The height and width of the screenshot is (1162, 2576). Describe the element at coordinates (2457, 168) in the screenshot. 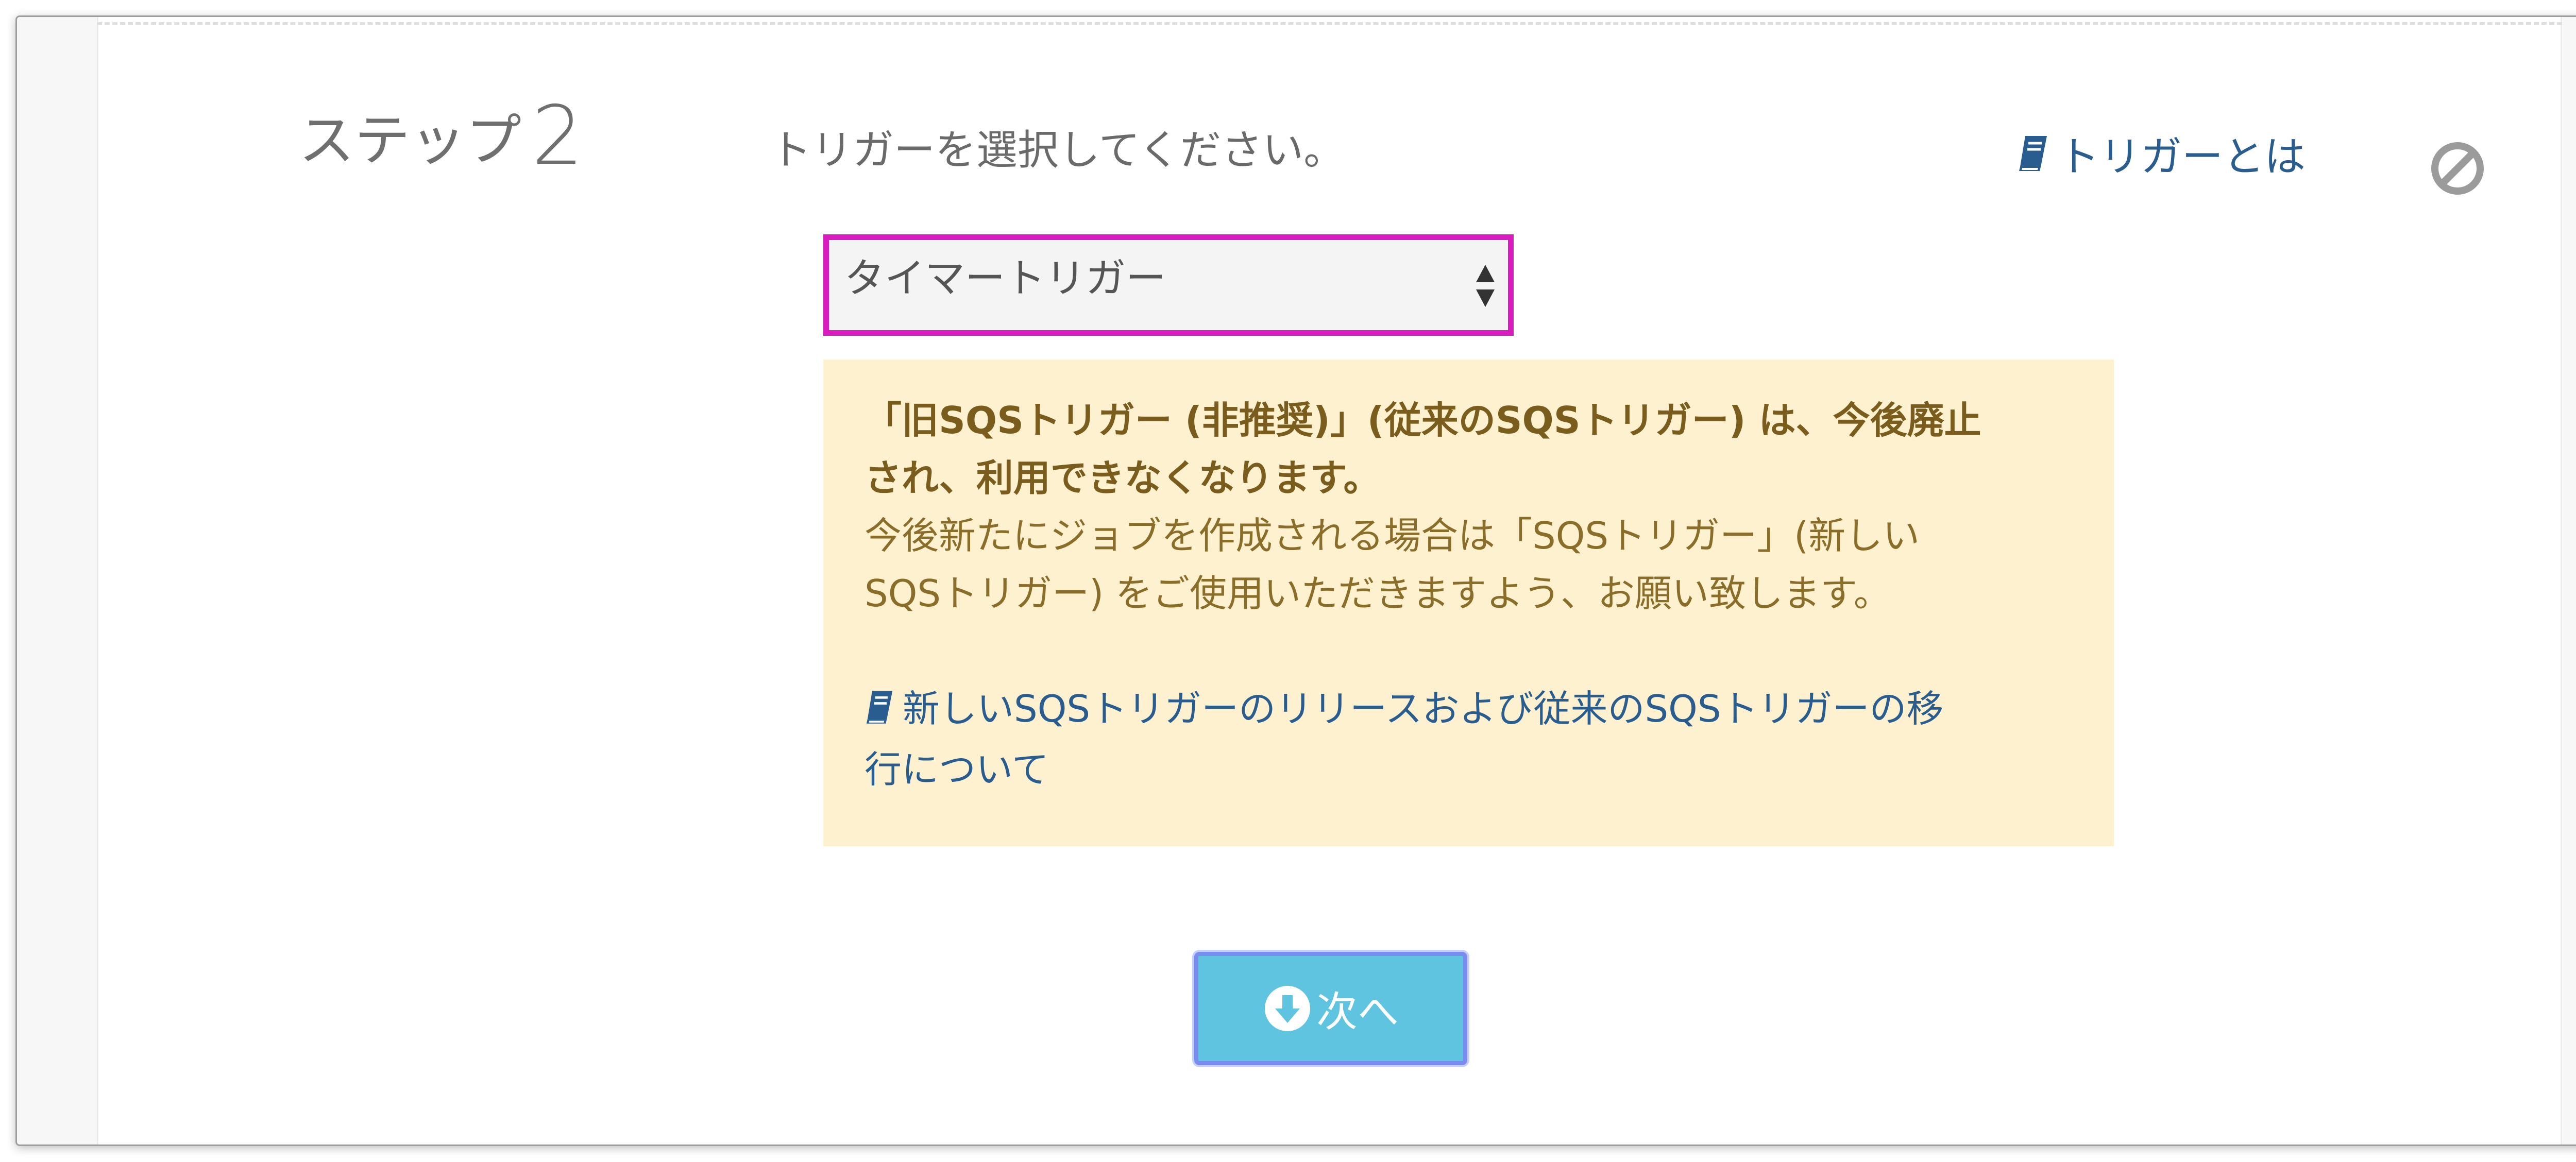

I see `ban-icon` at that location.